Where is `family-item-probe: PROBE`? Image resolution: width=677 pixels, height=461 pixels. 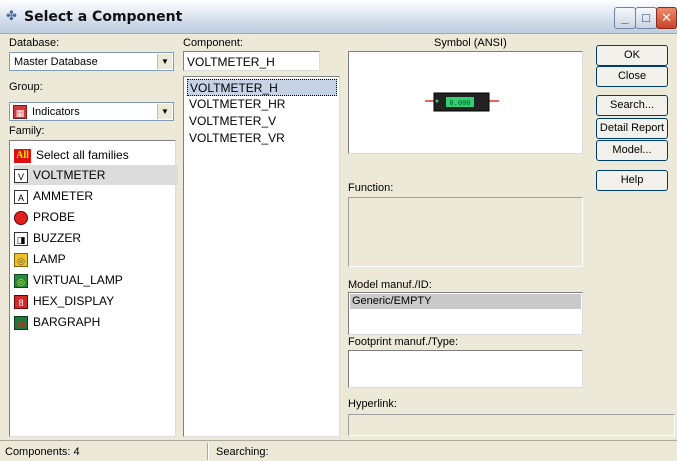
family-item-probe: PROBE is located at coordinates (96, 217).